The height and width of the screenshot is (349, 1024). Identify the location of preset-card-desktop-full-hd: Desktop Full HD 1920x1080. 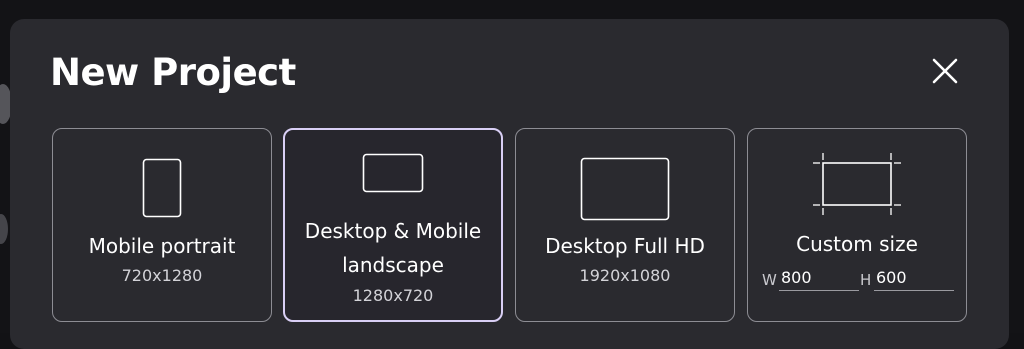
(625, 225).